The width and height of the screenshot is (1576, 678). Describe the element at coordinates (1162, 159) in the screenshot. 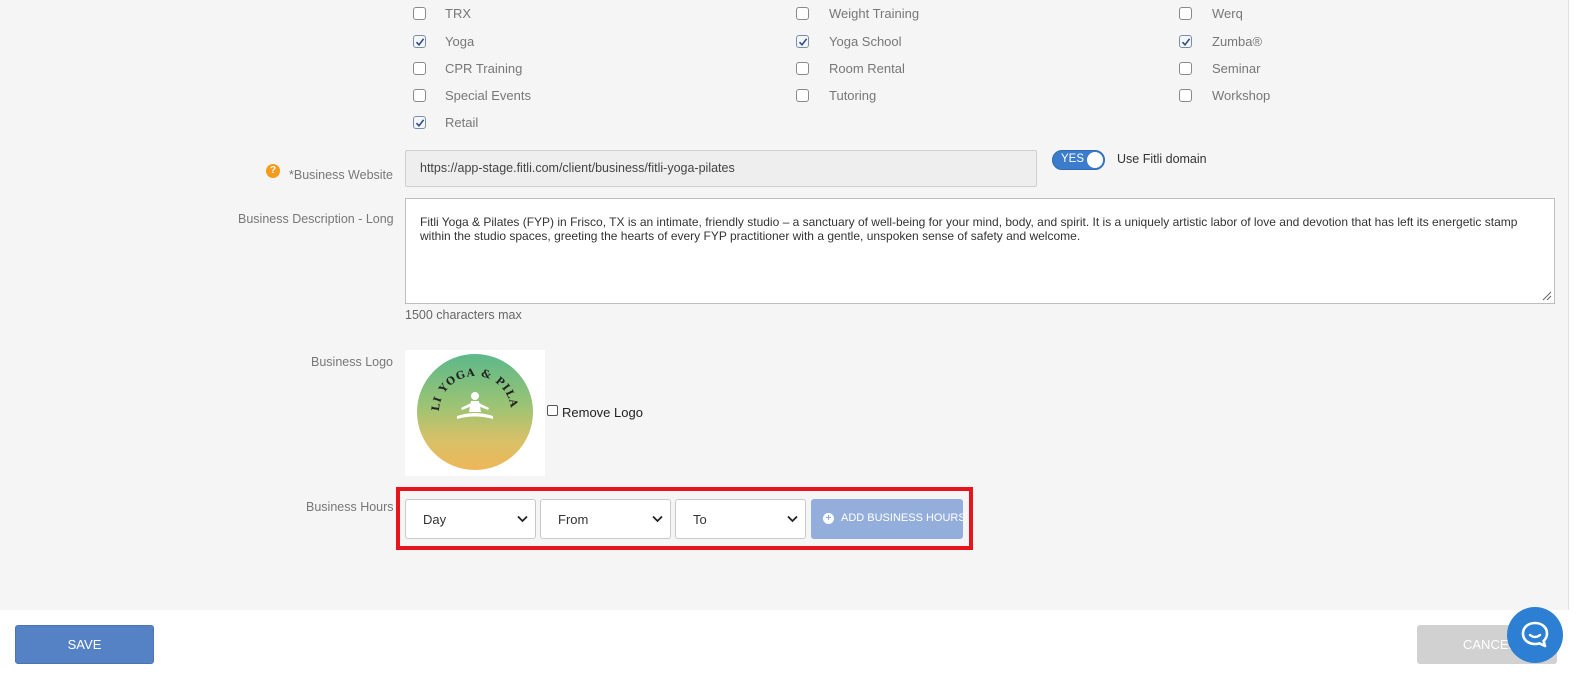

I see `fitli-domain-label: Use Fitli domain` at that location.